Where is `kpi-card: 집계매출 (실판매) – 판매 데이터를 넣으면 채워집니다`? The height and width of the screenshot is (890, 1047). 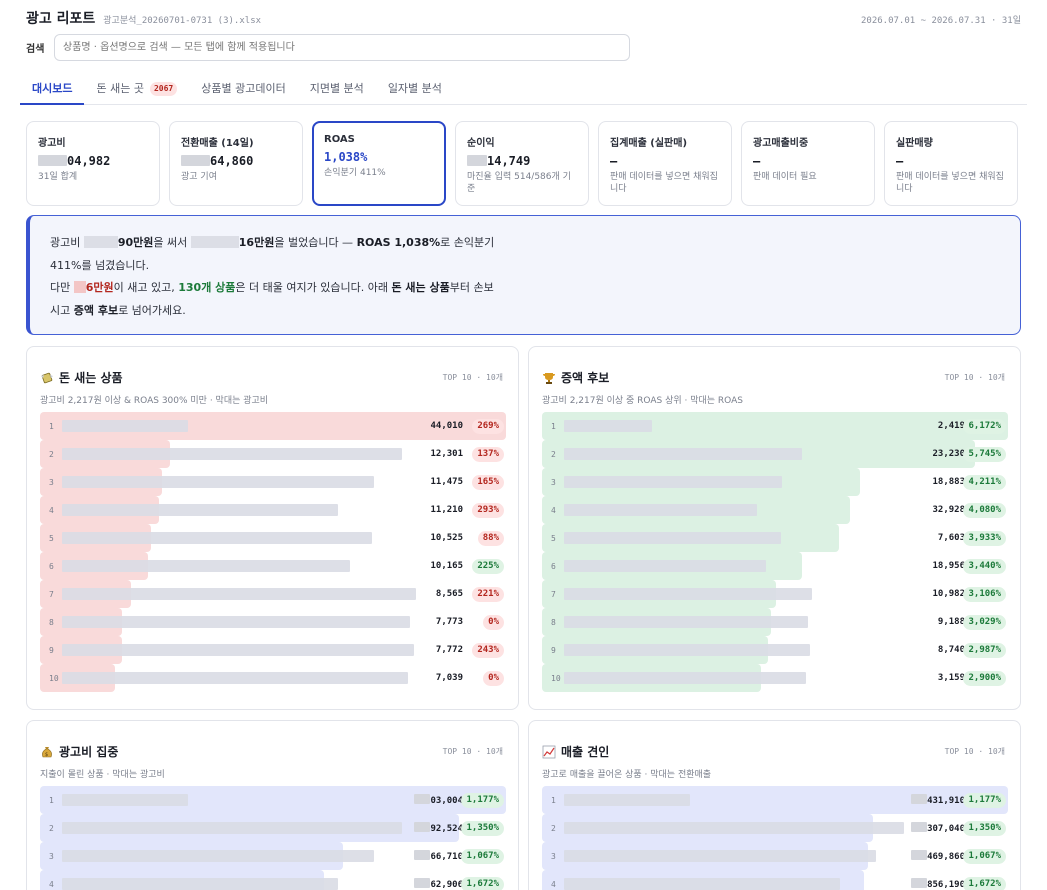 kpi-card: 집계매출 (실판매) – 판매 데이터를 넣으면 채워집니다 is located at coordinates (665, 163).